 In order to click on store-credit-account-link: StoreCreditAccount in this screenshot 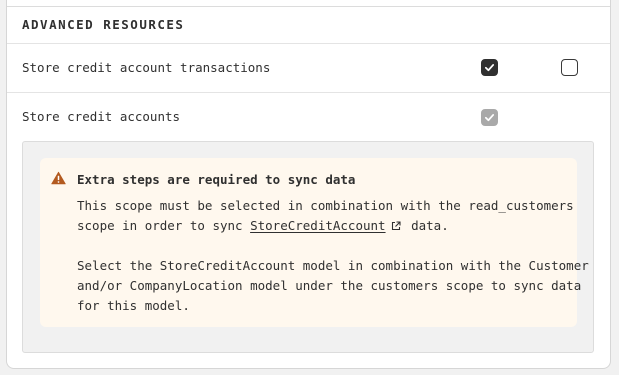, I will do `click(317, 225)`.